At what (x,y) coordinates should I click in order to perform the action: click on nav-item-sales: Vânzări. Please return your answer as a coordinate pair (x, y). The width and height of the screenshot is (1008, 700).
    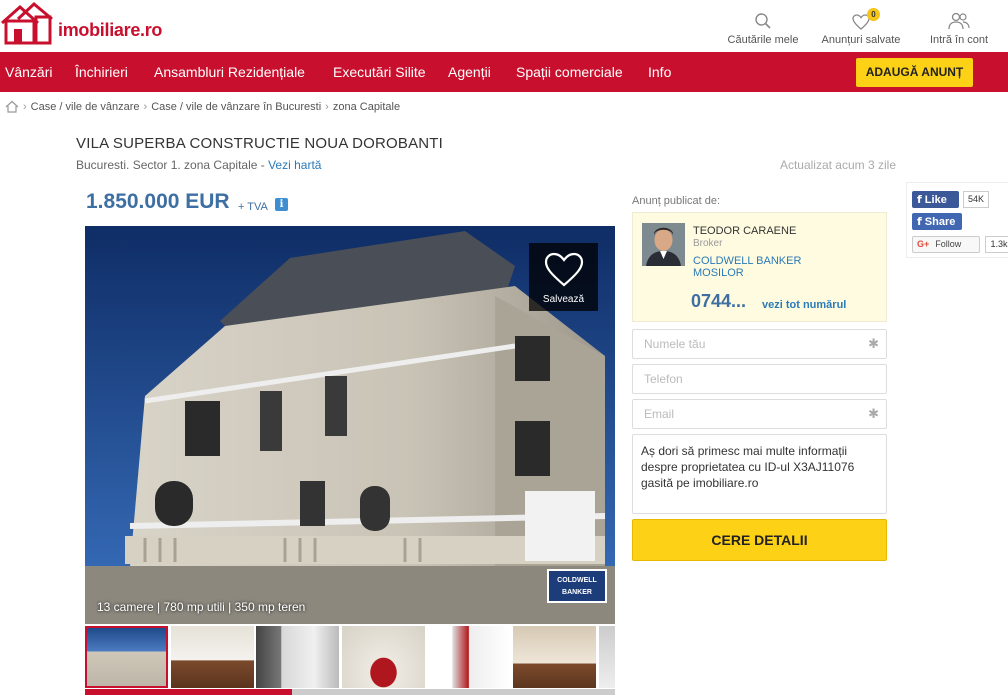
    Looking at the image, I should click on (28, 72).